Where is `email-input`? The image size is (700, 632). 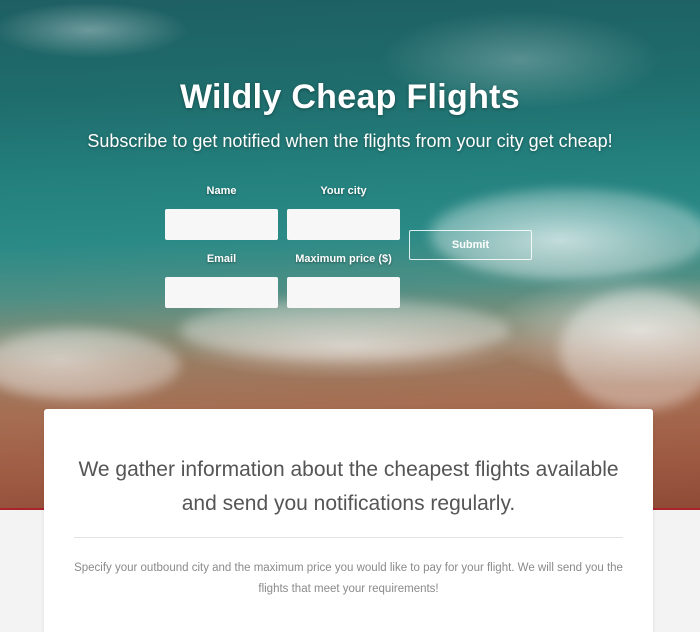
email-input is located at coordinates (221, 292).